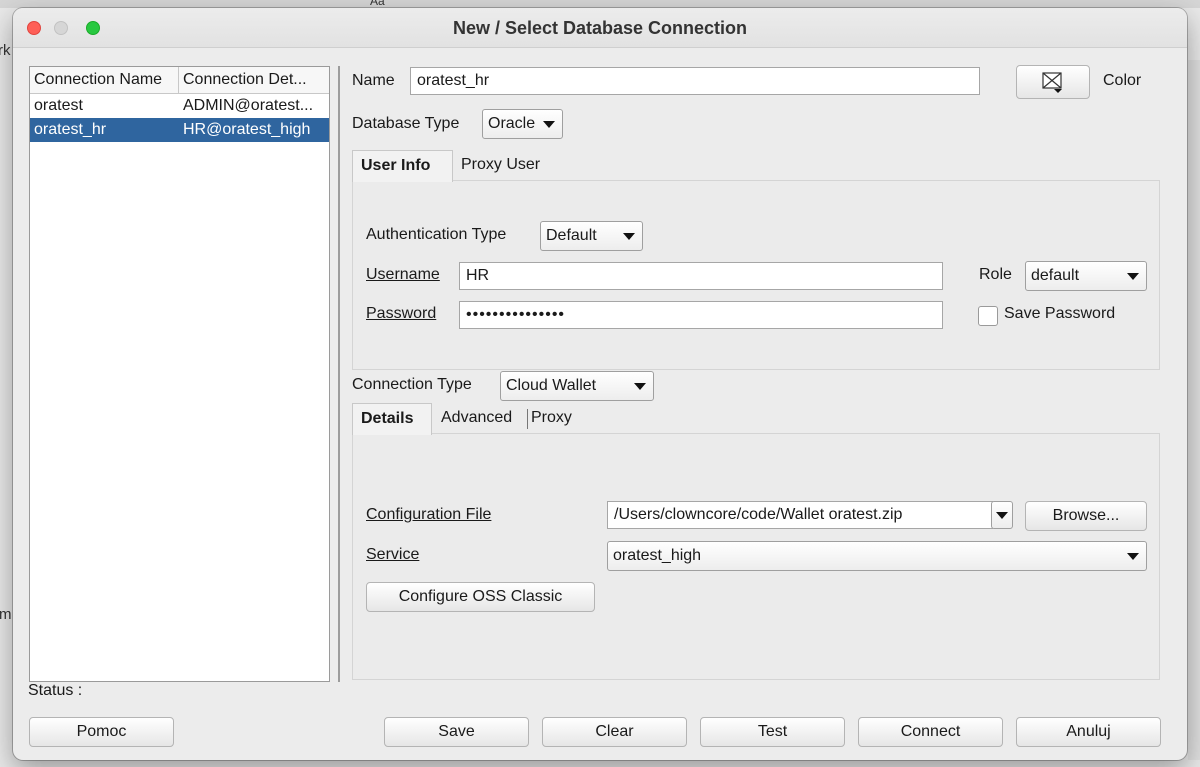 Image resolution: width=1200 pixels, height=767 pixels. Describe the element at coordinates (701, 276) in the screenshot. I see `username-input: HR` at that location.